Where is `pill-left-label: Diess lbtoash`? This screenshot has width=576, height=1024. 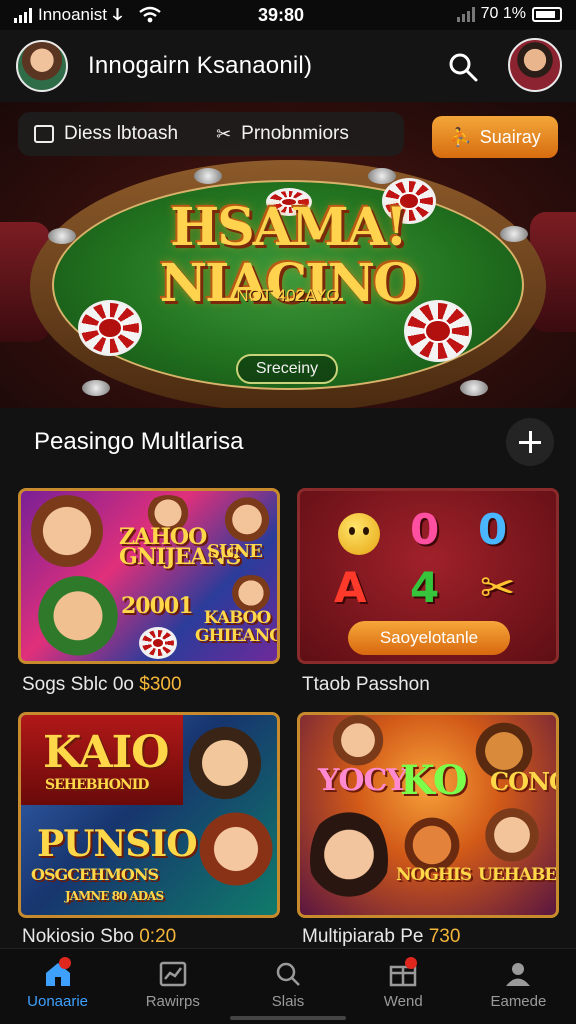 pill-left-label: Diess lbtoash is located at coordinates (121, 134).